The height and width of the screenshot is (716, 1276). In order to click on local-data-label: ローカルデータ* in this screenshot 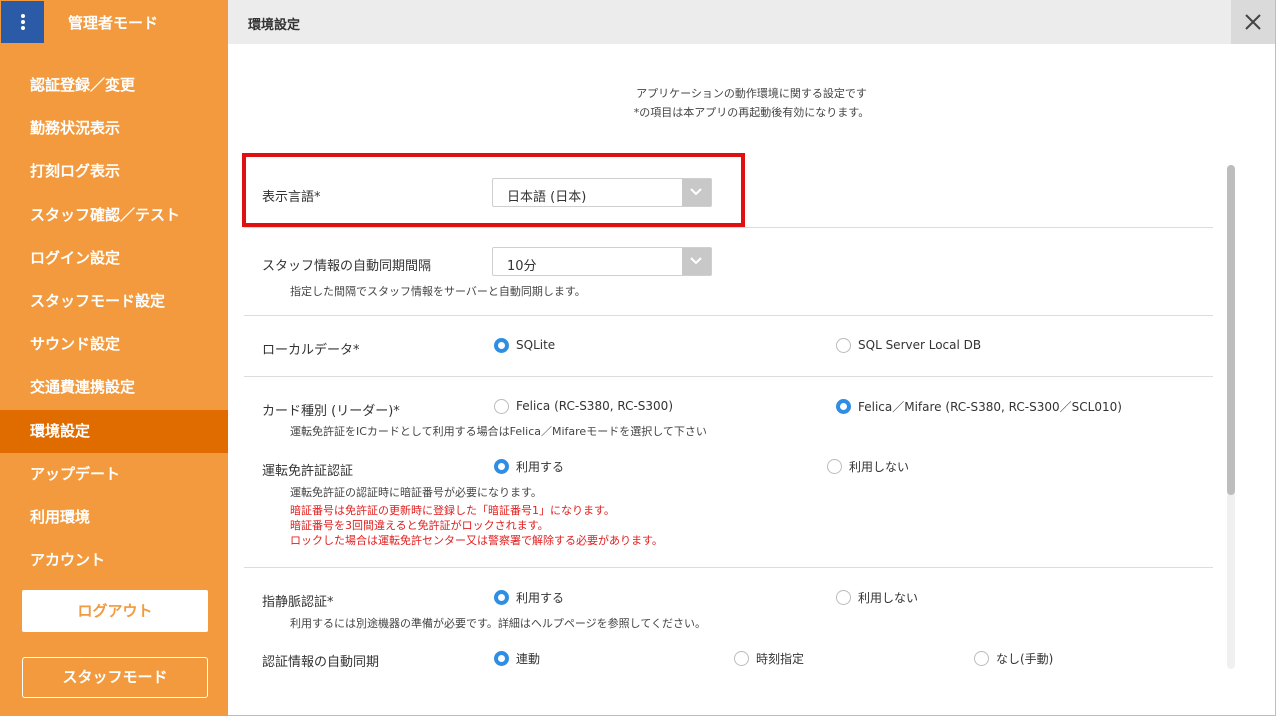, I will do `click(311, 350)`.